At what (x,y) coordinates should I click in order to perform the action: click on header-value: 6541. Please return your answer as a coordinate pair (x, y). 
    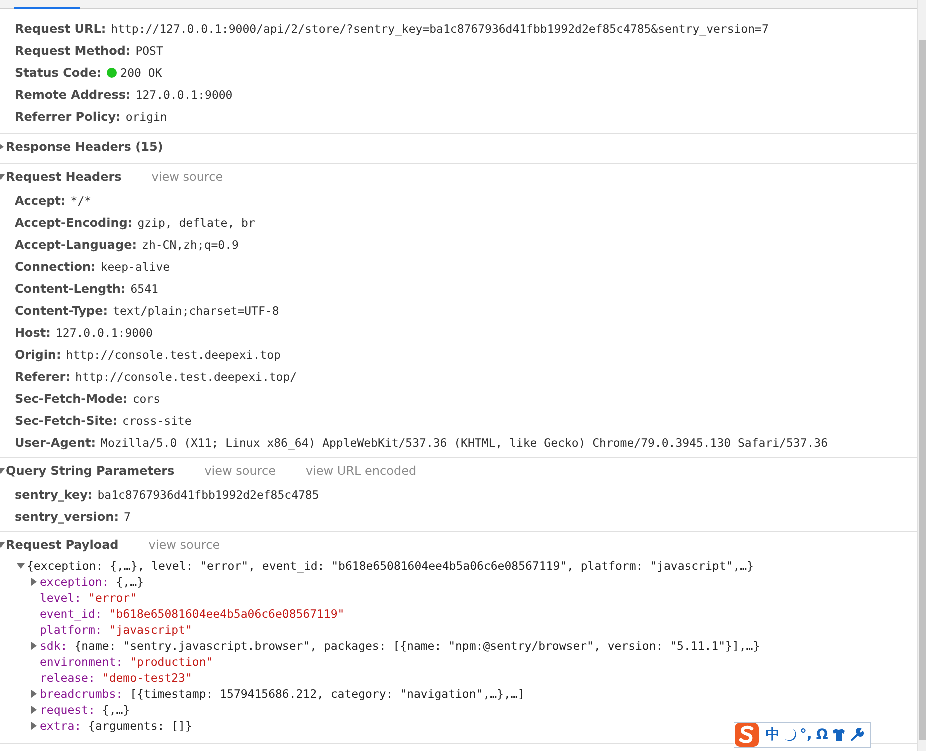
    Looking at the image, I should click on (144, 289).